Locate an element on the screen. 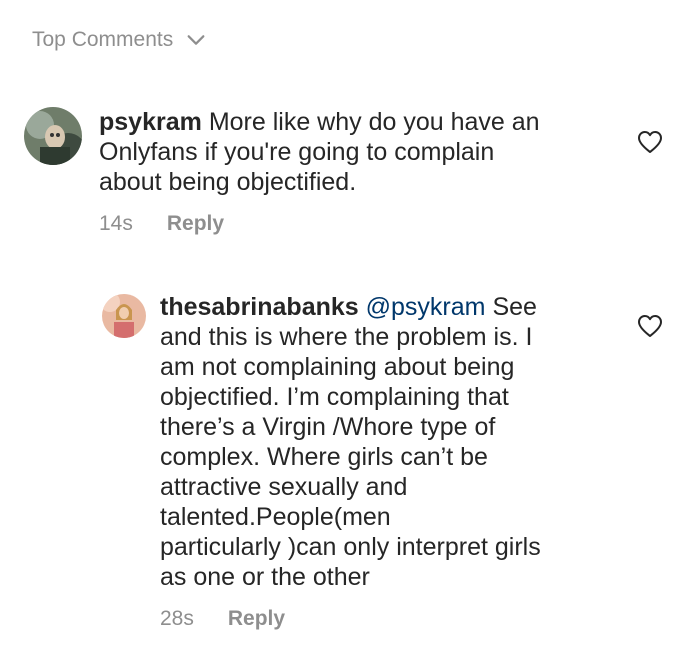 The image size is (680, 666). comment-text-line: attractive sexually and is located at coordinates (284, 487).